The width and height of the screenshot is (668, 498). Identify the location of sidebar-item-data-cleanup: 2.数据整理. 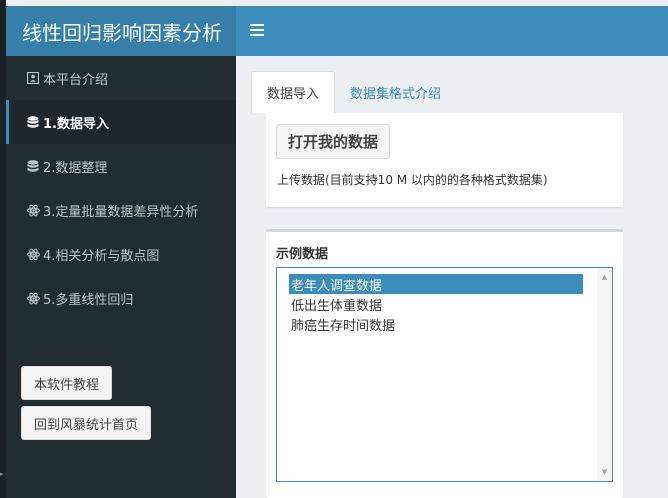
(121, 166).